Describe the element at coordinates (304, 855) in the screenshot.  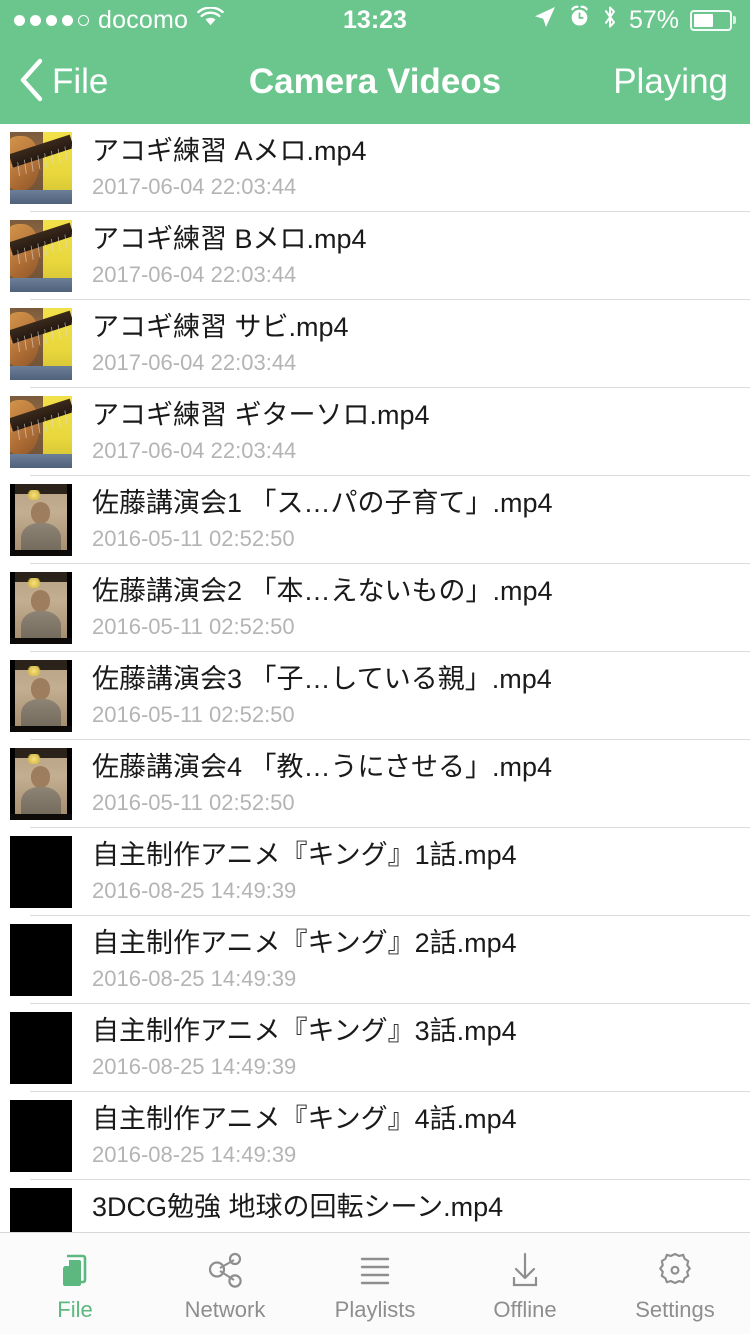
I see `video-title: 自主制作アニメ『キング』1話.mp4` at that location.